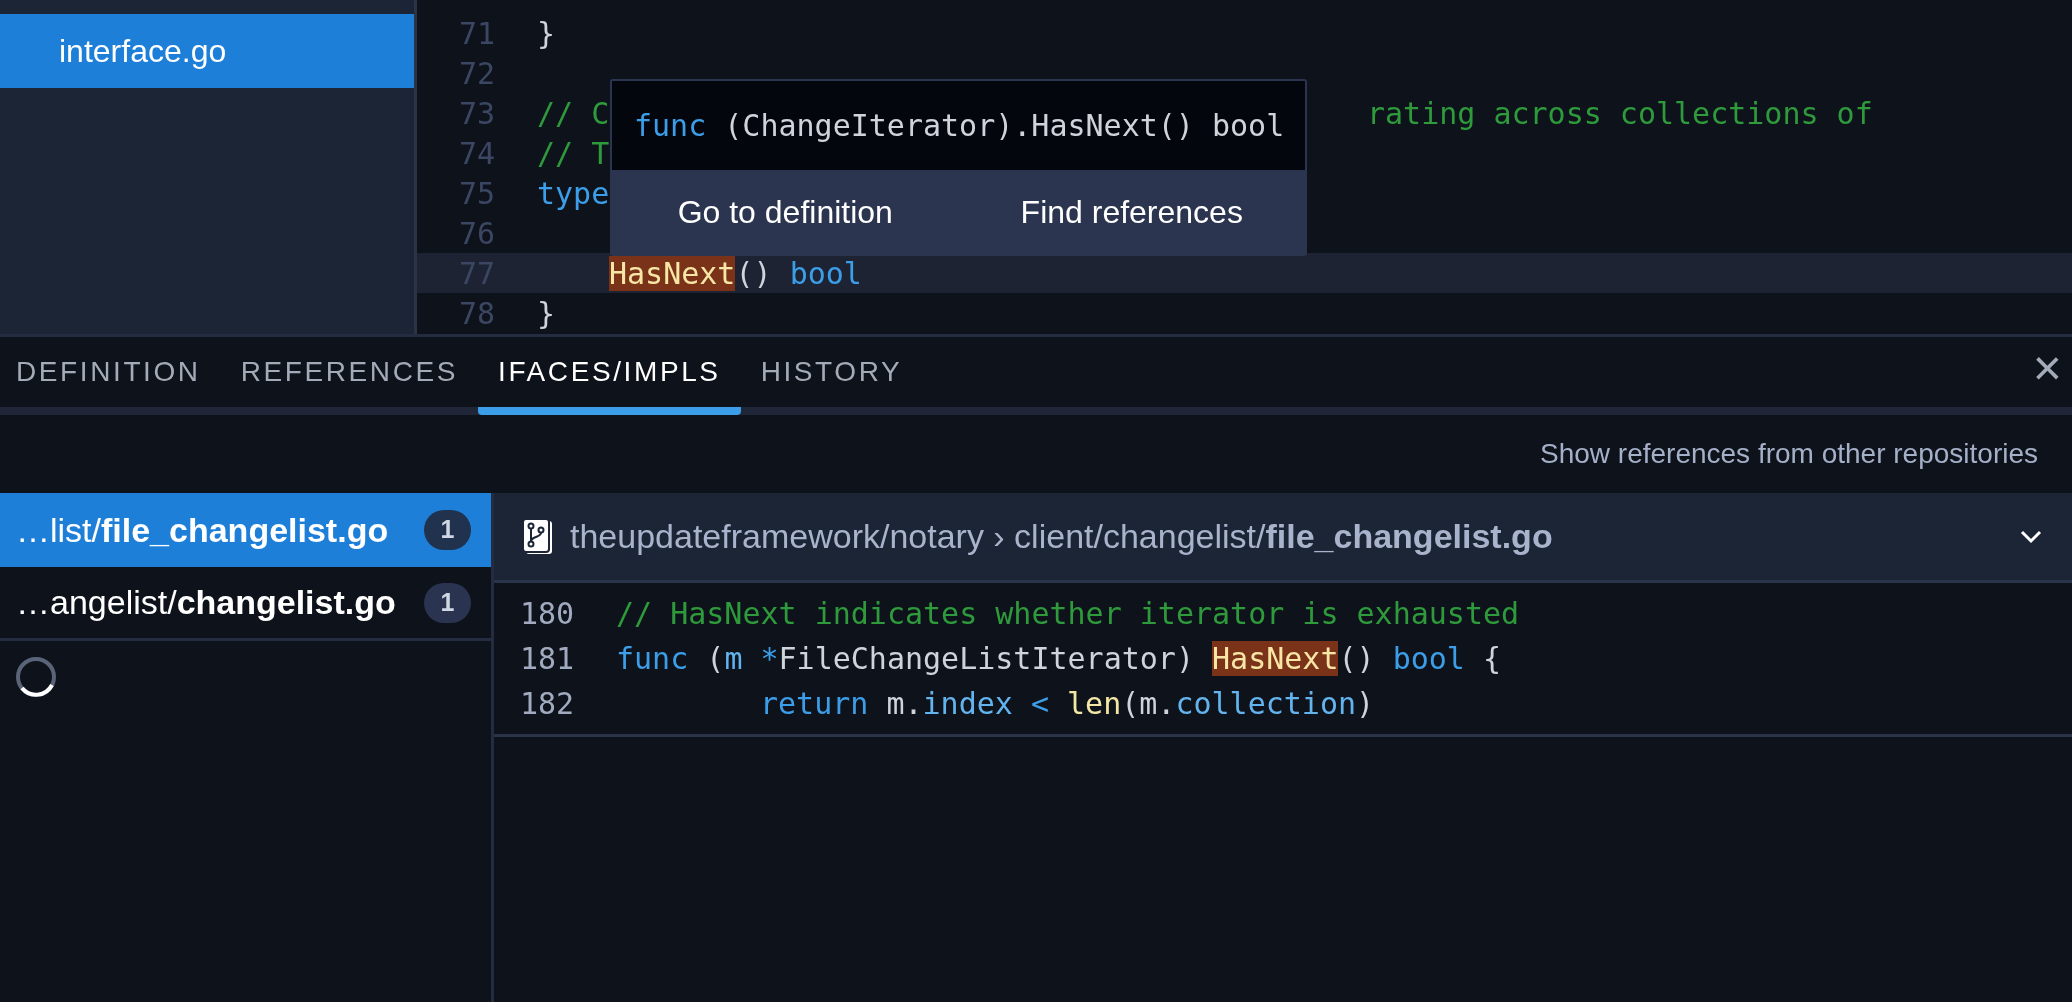  I want to click on chevron-down-icon, so click(2031, 536).